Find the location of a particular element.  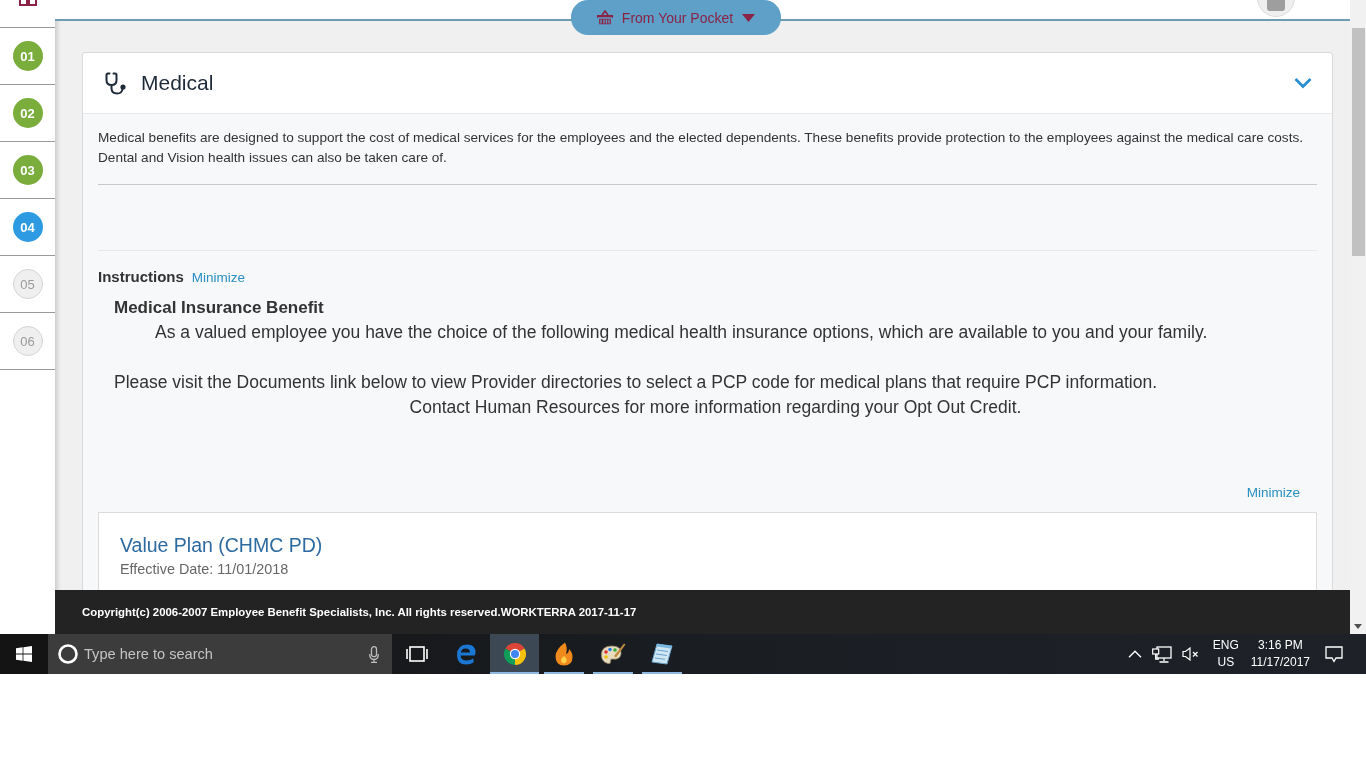

windows-logo-icon is located at coordinates (24, 654).